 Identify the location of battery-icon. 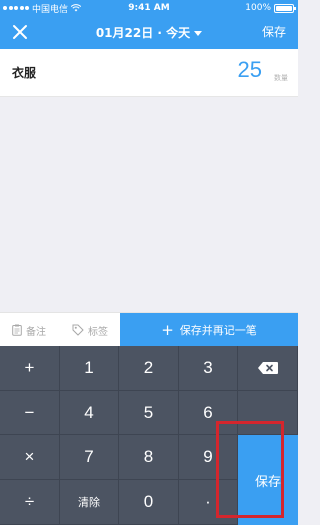
(285, 8).